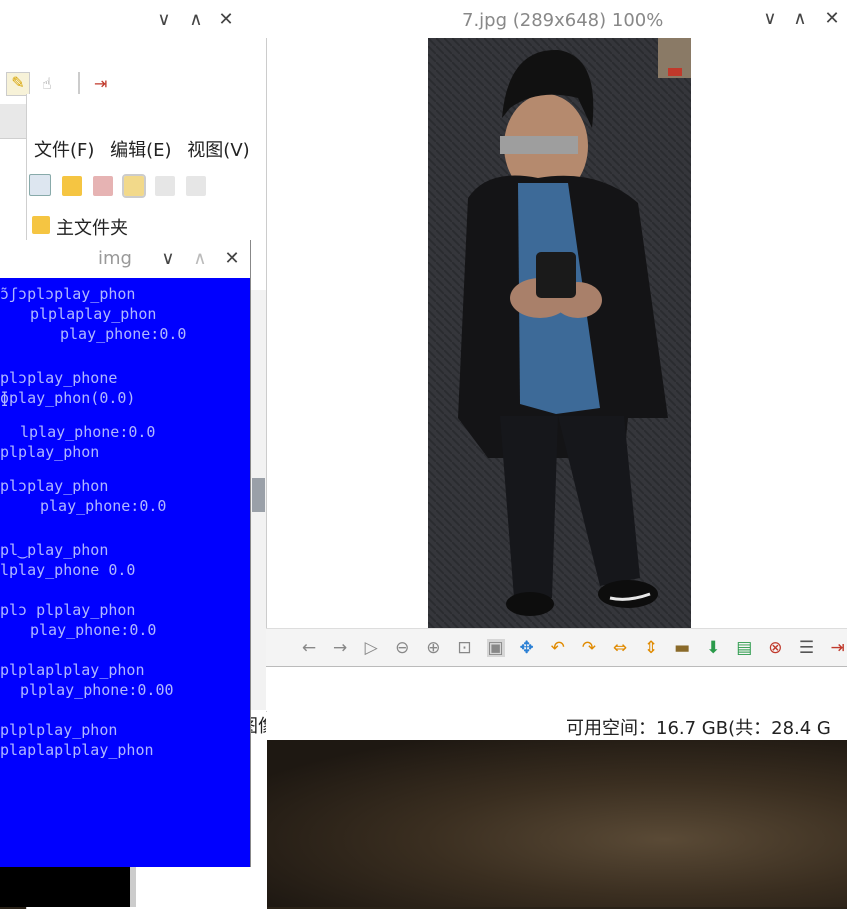 The height and width of the screenshot is (909, 847). I want to click on garbled-line: plplaplay_phon, so click(93, 314).